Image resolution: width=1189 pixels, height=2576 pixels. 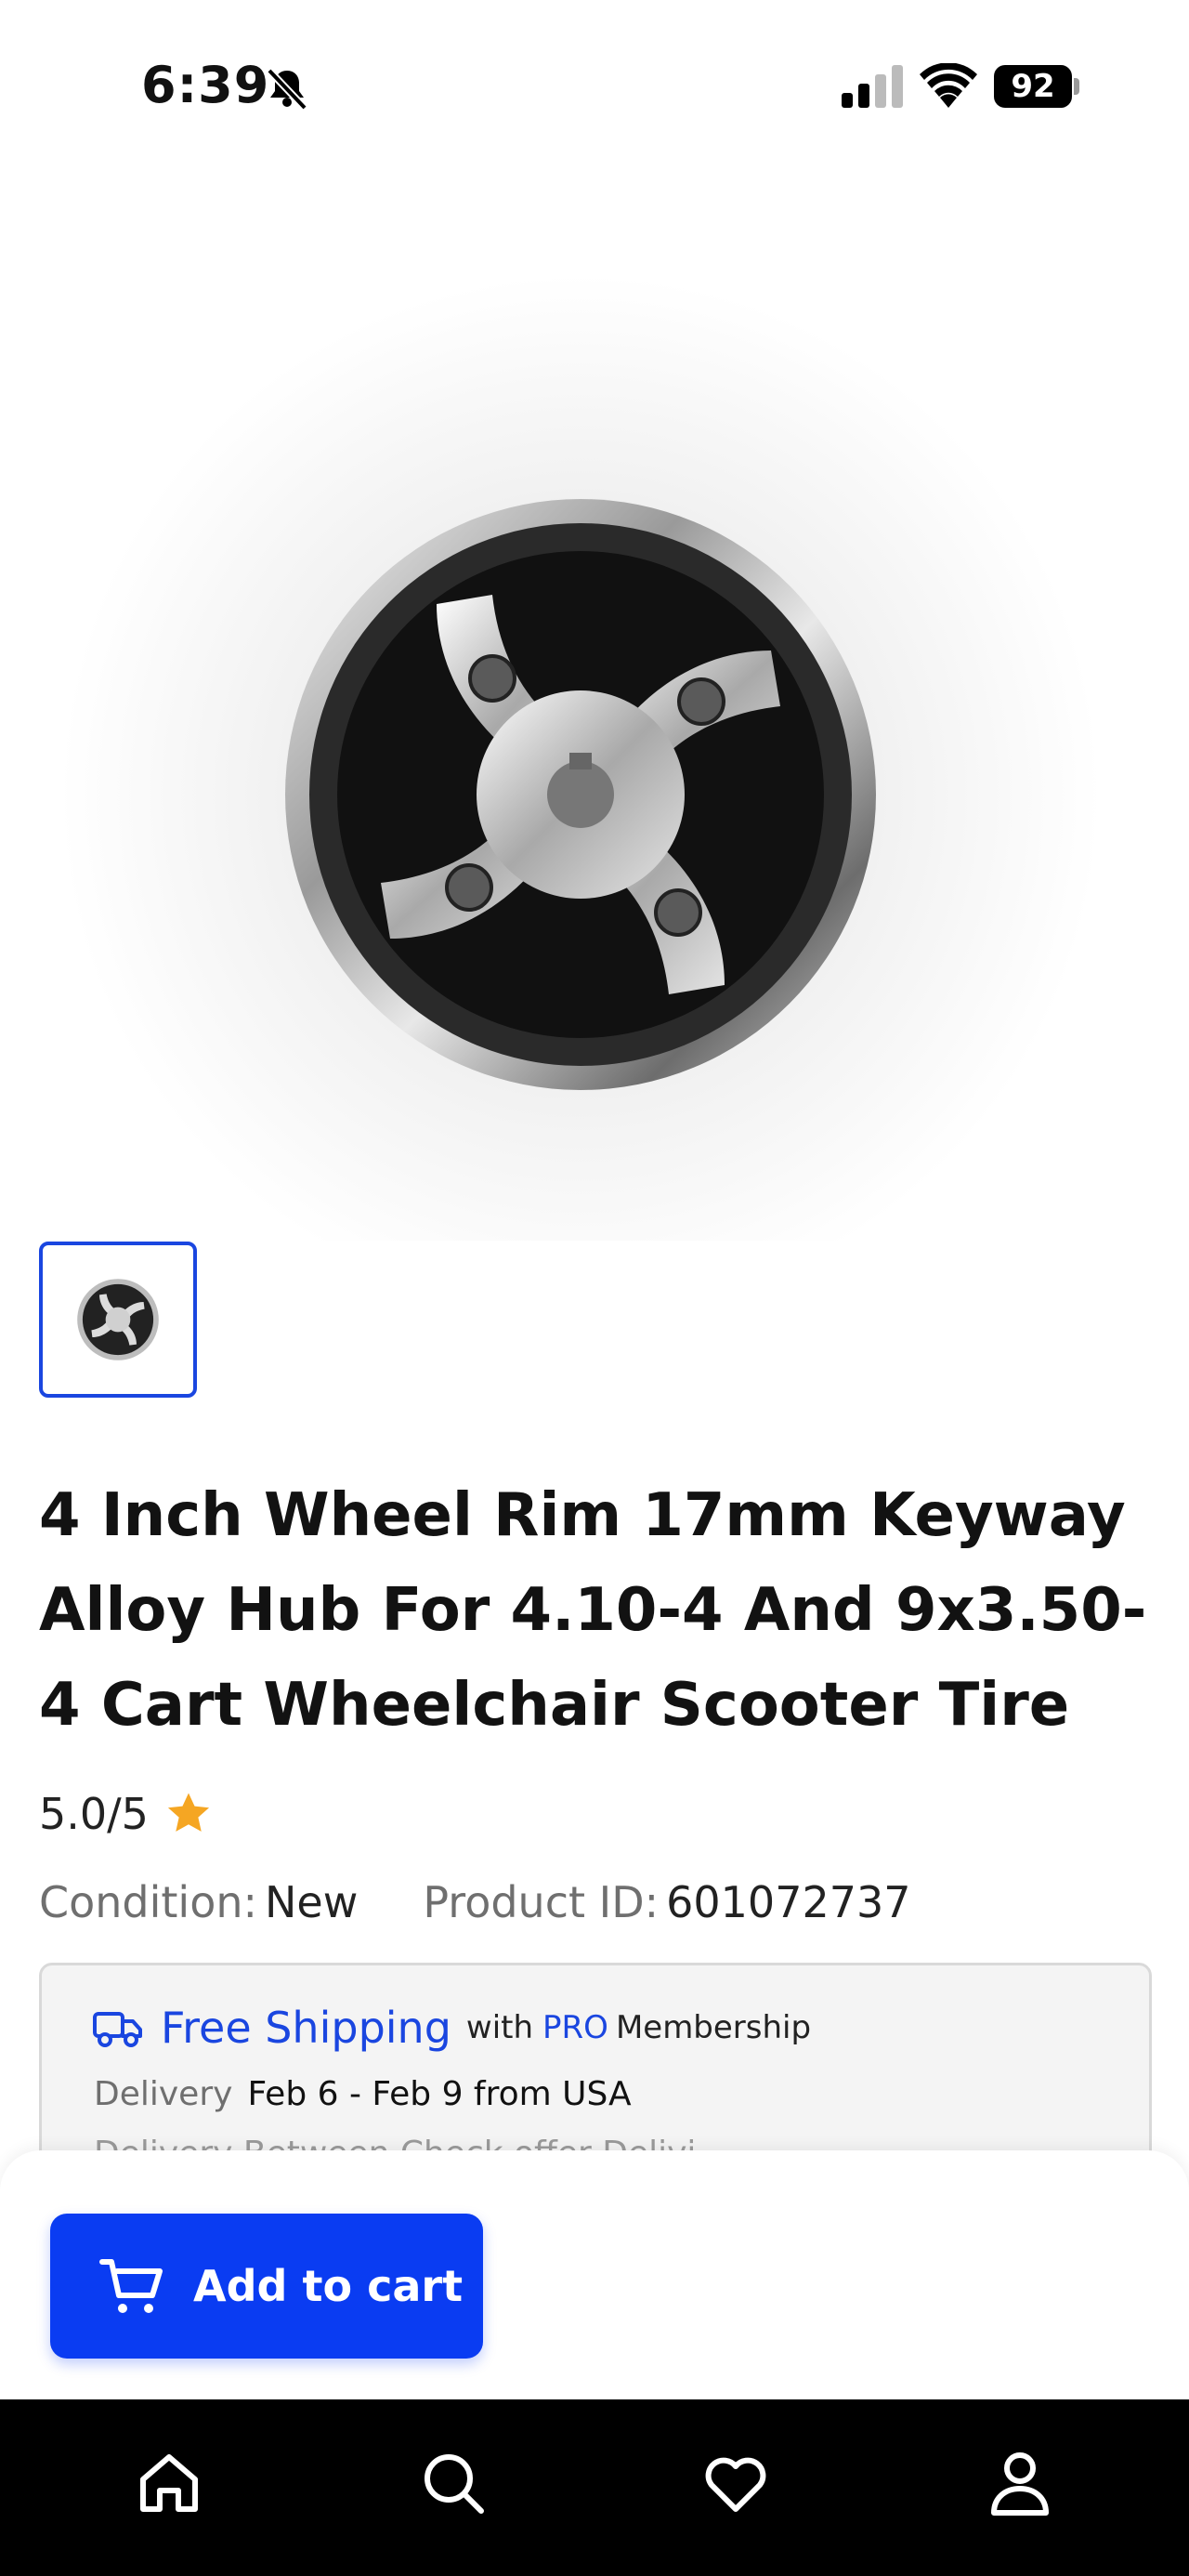 I want to click on add-to-cart-button: Add to cart, so click(x=266, y=2286).